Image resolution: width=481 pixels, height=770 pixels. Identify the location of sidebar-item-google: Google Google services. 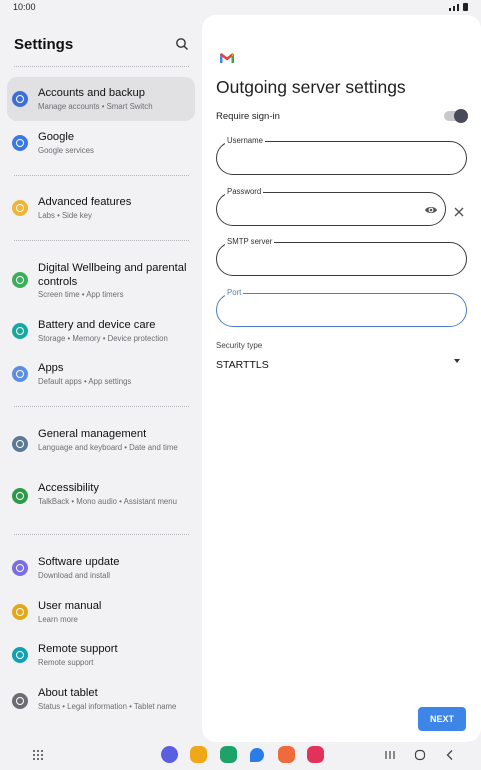
(101, 143).